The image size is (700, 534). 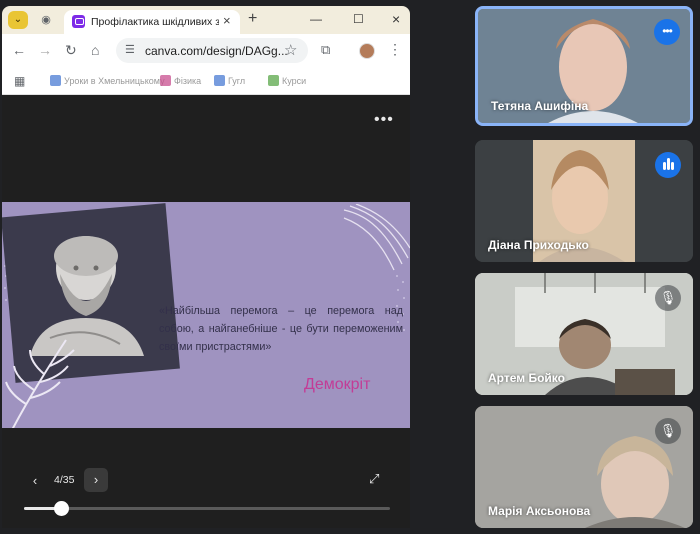 What do you see at coordinates (316, 19) in the screenshot?
I see `minimize-icon: —` at bounding box center [316, 19].